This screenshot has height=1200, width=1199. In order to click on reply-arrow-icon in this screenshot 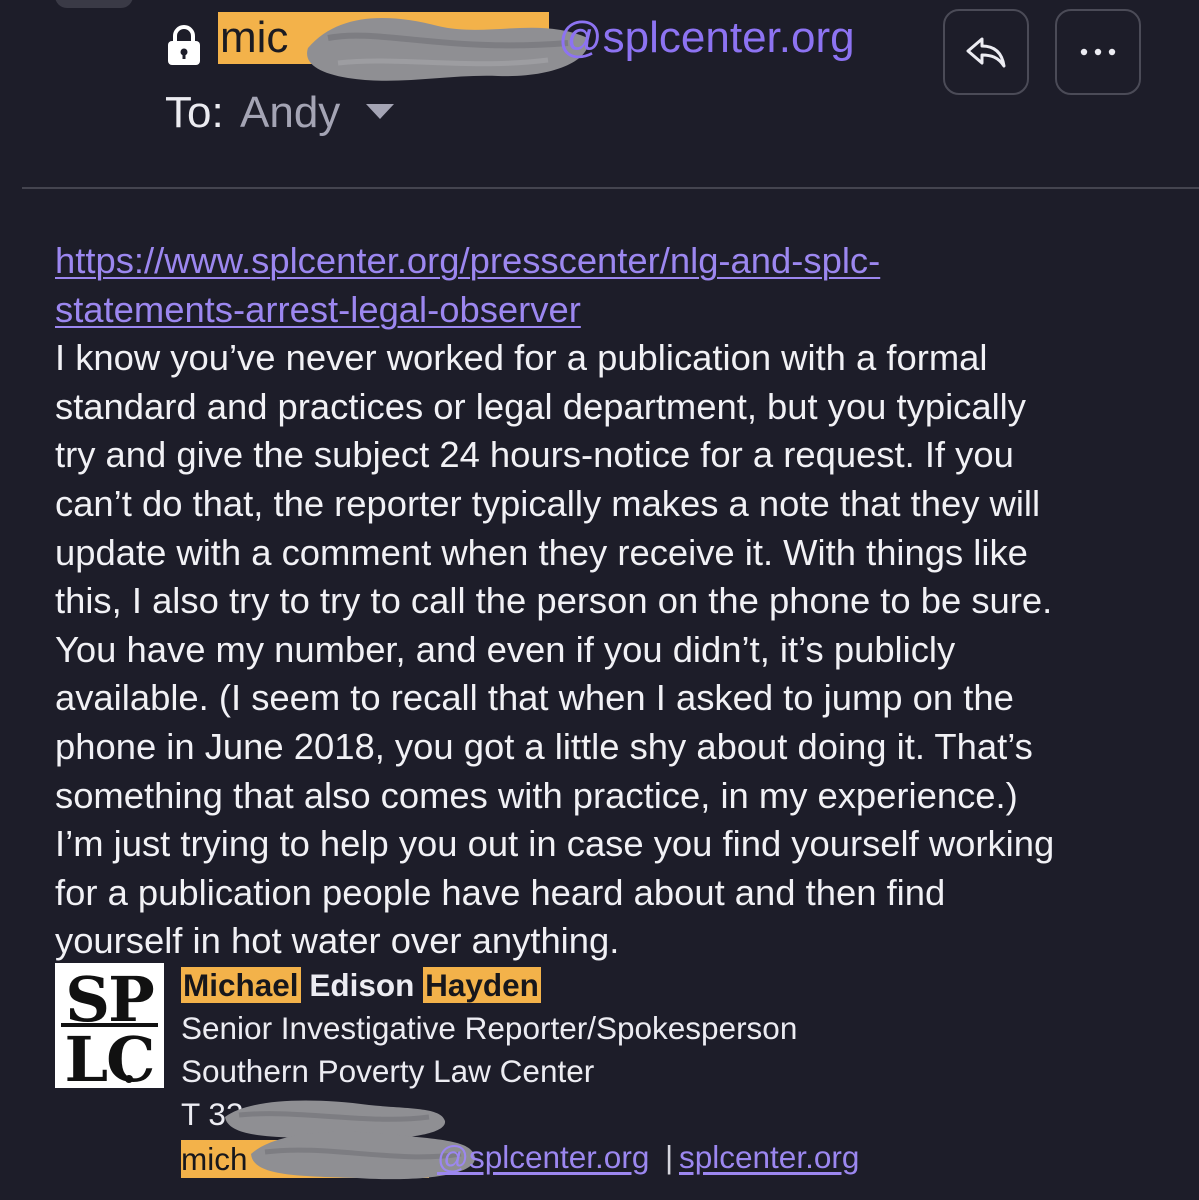, I will do `click(986, 52)`.